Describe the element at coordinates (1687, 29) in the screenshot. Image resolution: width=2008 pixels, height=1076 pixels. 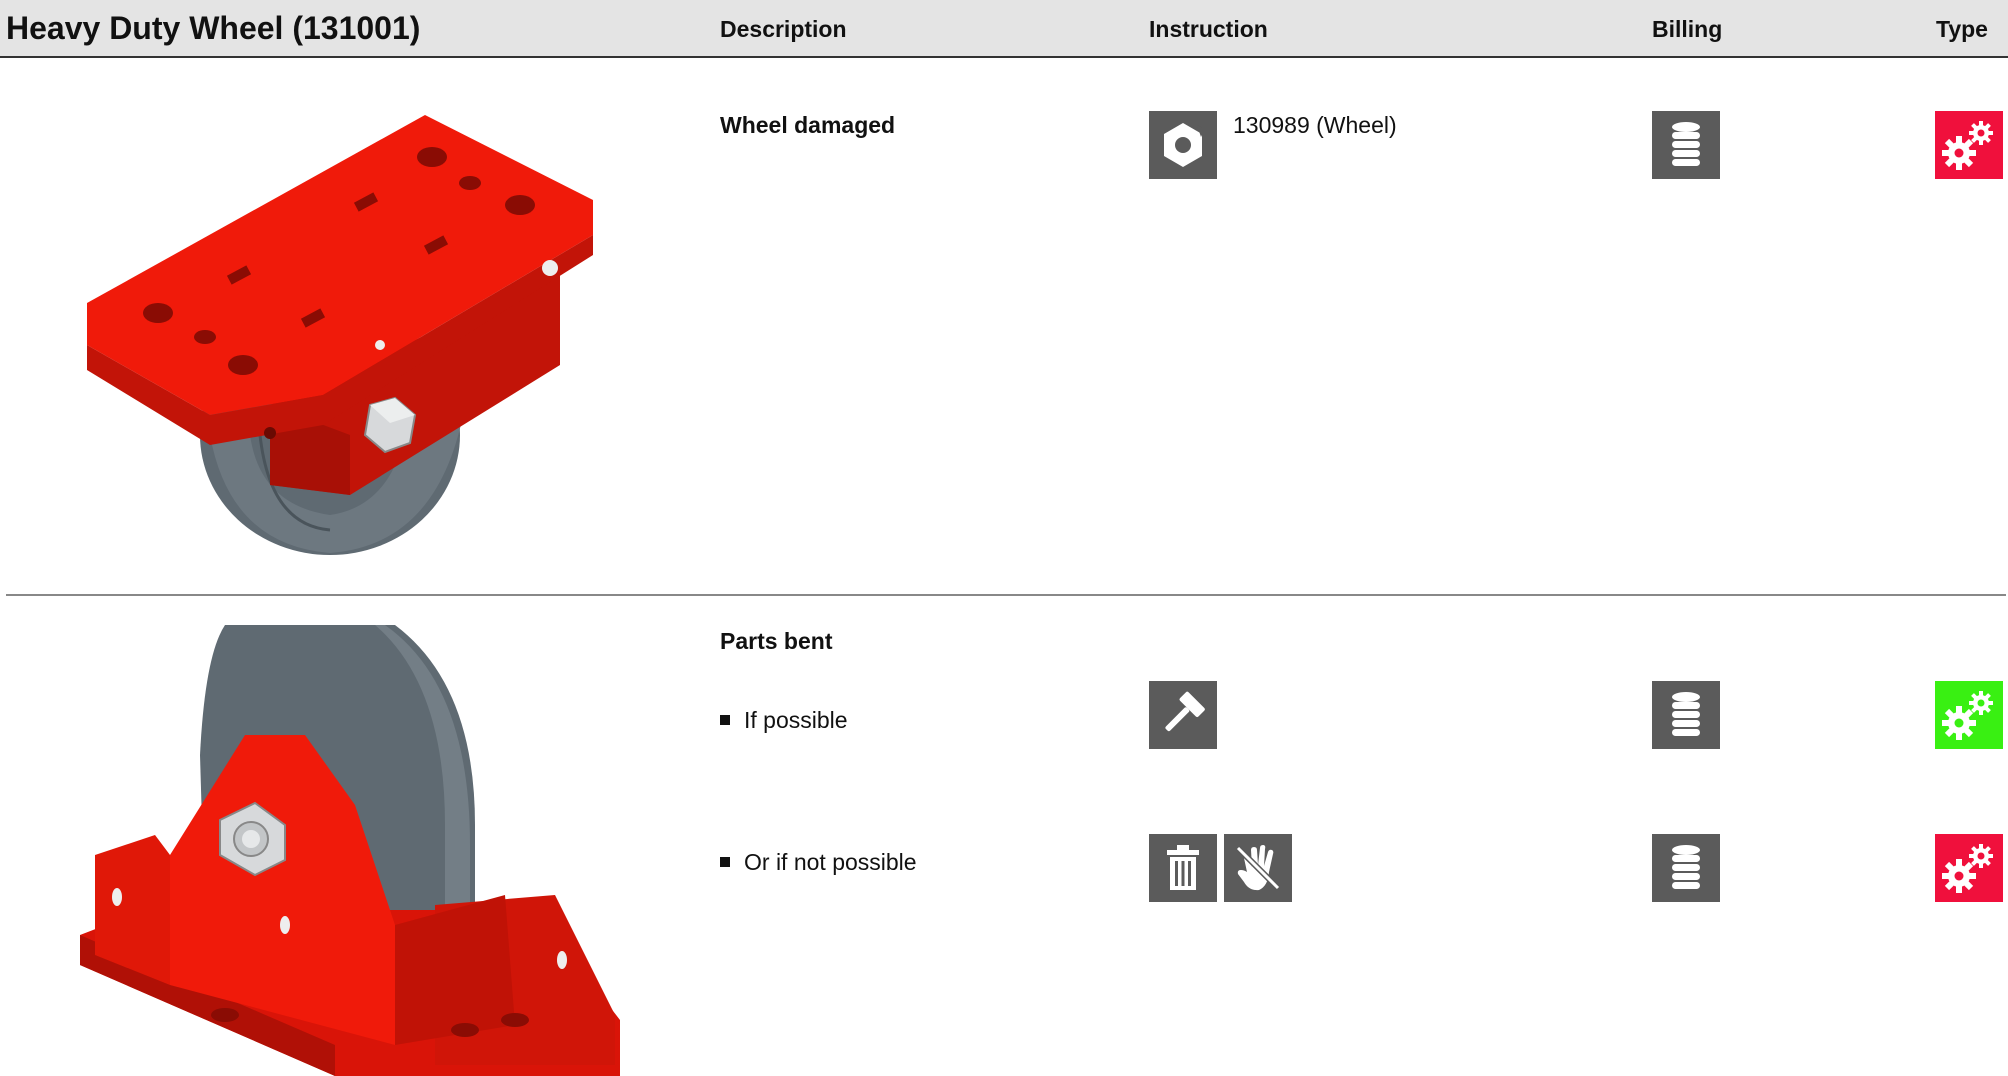
I see `column-header-billing: Billing` at that location.